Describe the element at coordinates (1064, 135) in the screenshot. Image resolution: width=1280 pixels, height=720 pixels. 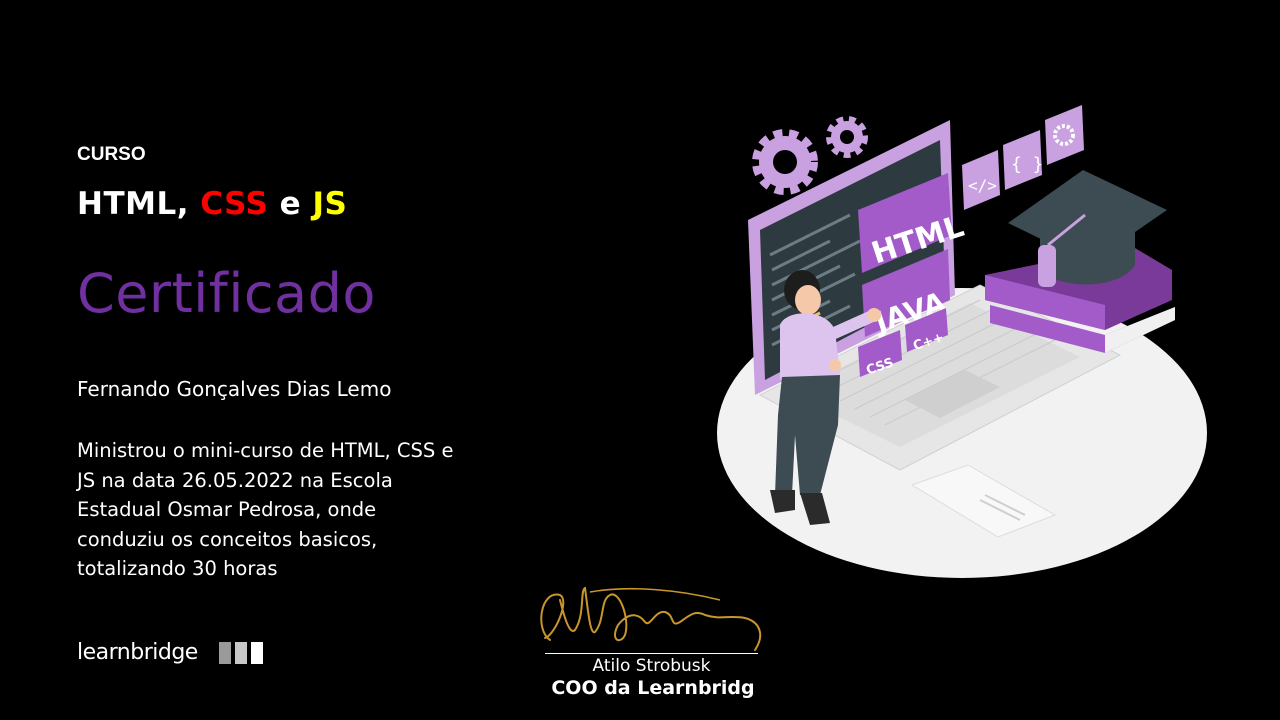
I see `settings-icon` at that location.